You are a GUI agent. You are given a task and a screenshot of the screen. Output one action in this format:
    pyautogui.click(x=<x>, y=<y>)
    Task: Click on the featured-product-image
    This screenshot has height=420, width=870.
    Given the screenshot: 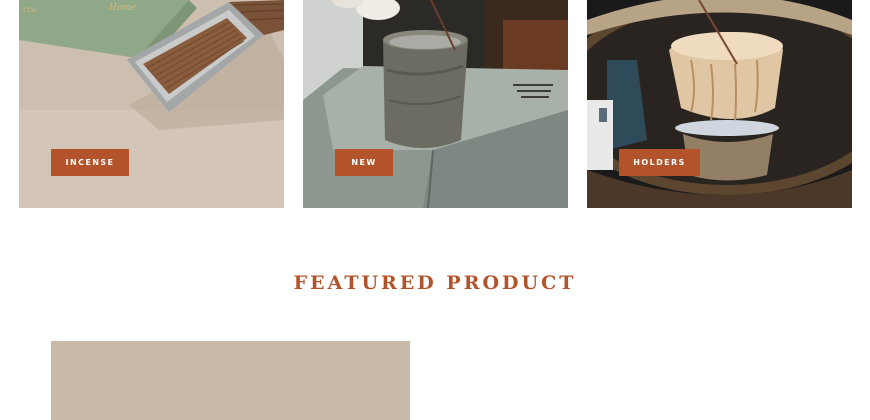 What is the action you would take?
    pyautogui.click(x=230, y=380)
    